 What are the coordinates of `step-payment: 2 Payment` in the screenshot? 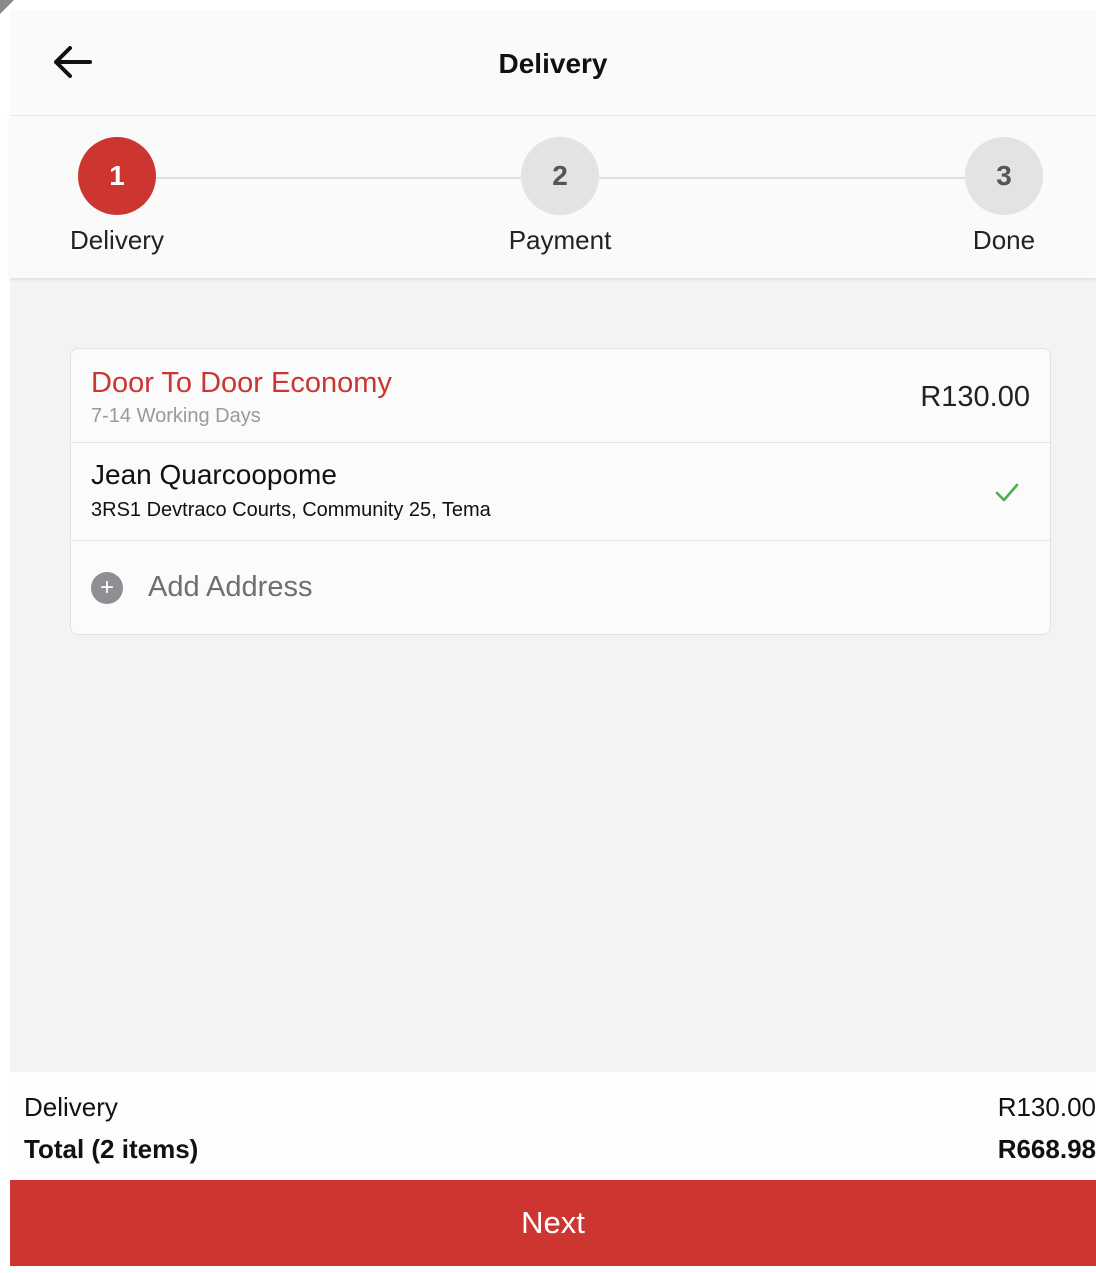 It's located at (560, 196).